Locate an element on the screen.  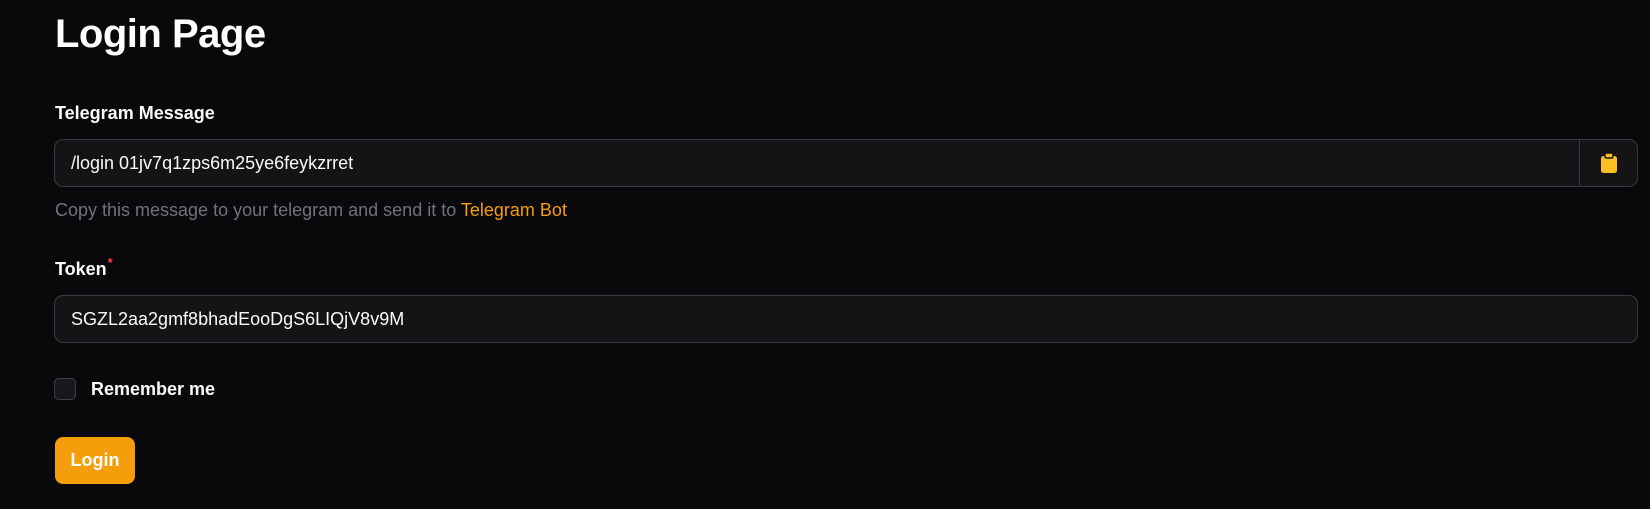
token-label-text: Token is located at coordinates (81, 269).